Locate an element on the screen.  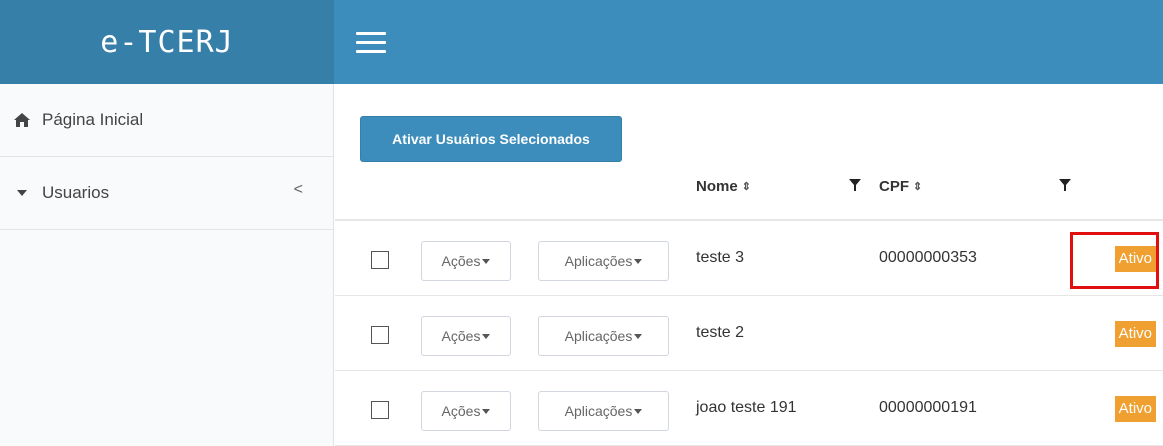
cell-cpf: 00000000191 is located at coordinates (928, 407).